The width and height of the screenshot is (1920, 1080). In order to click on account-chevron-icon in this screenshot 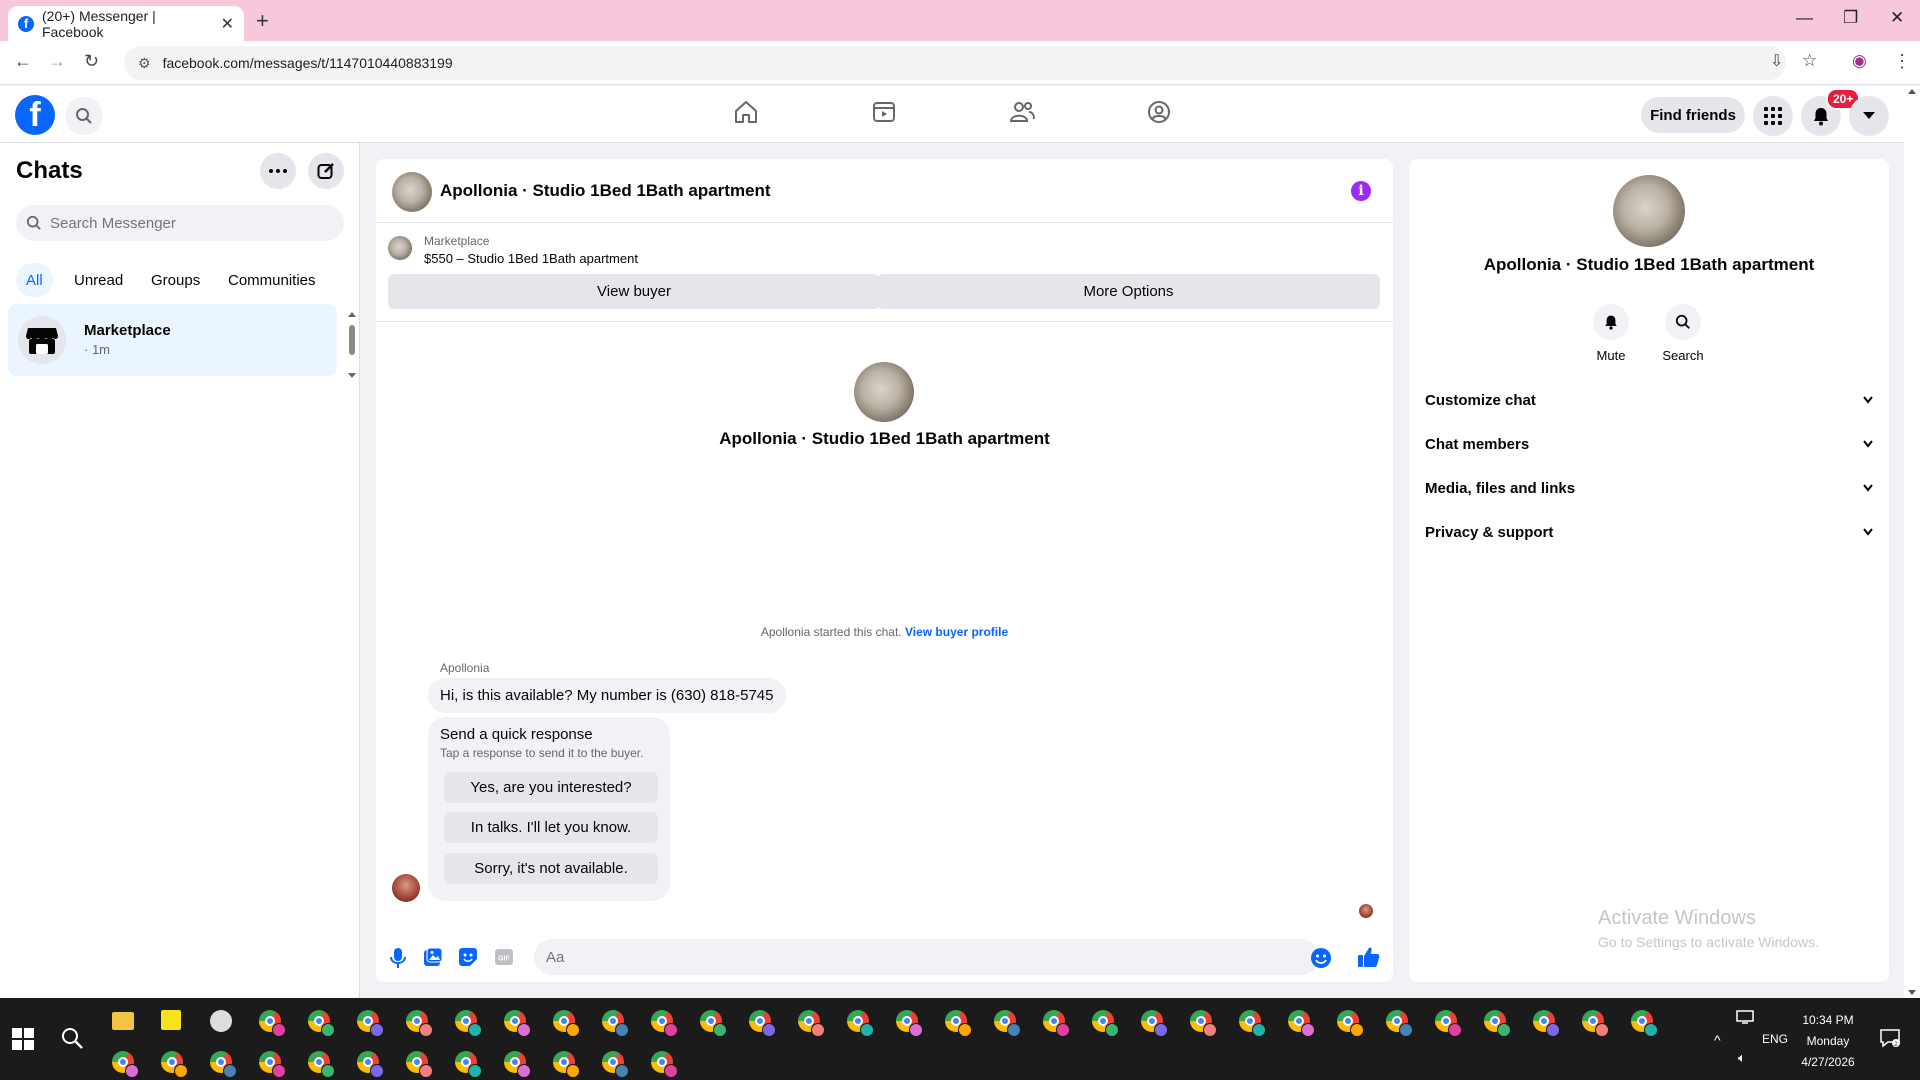, I will do `click(1869, 116)`.